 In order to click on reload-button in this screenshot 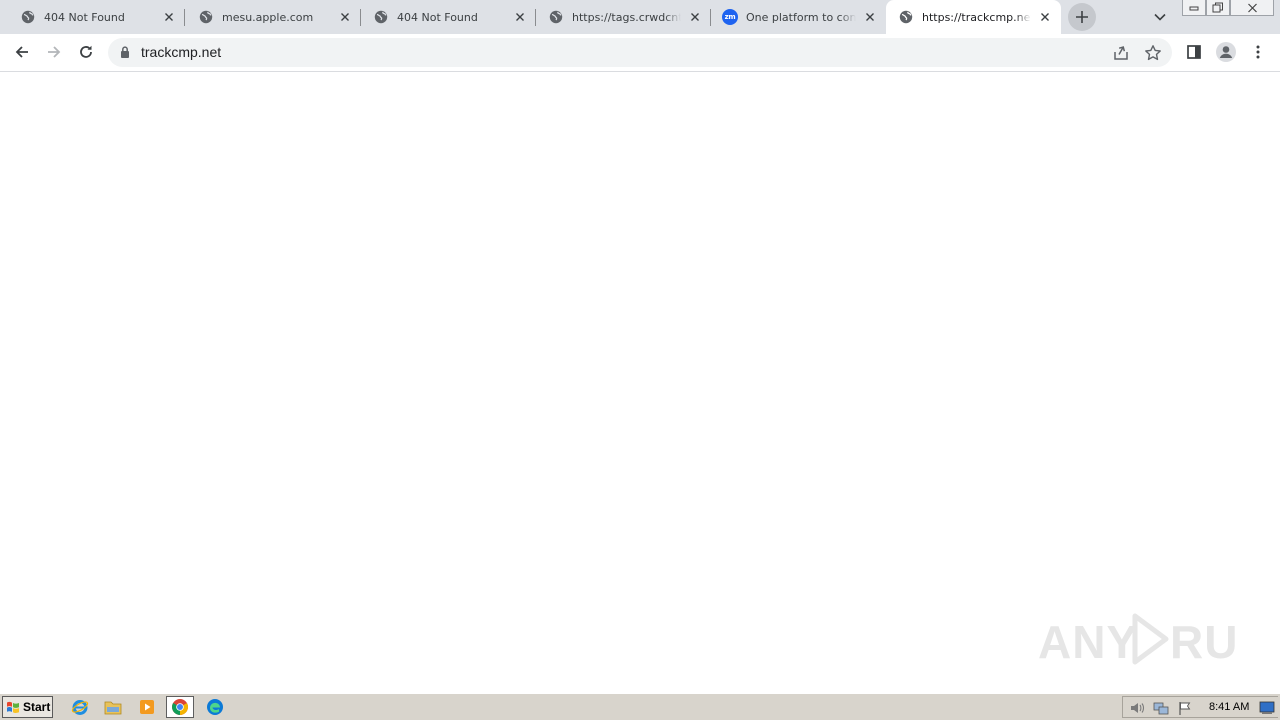, I will do `click(86, 52)`.